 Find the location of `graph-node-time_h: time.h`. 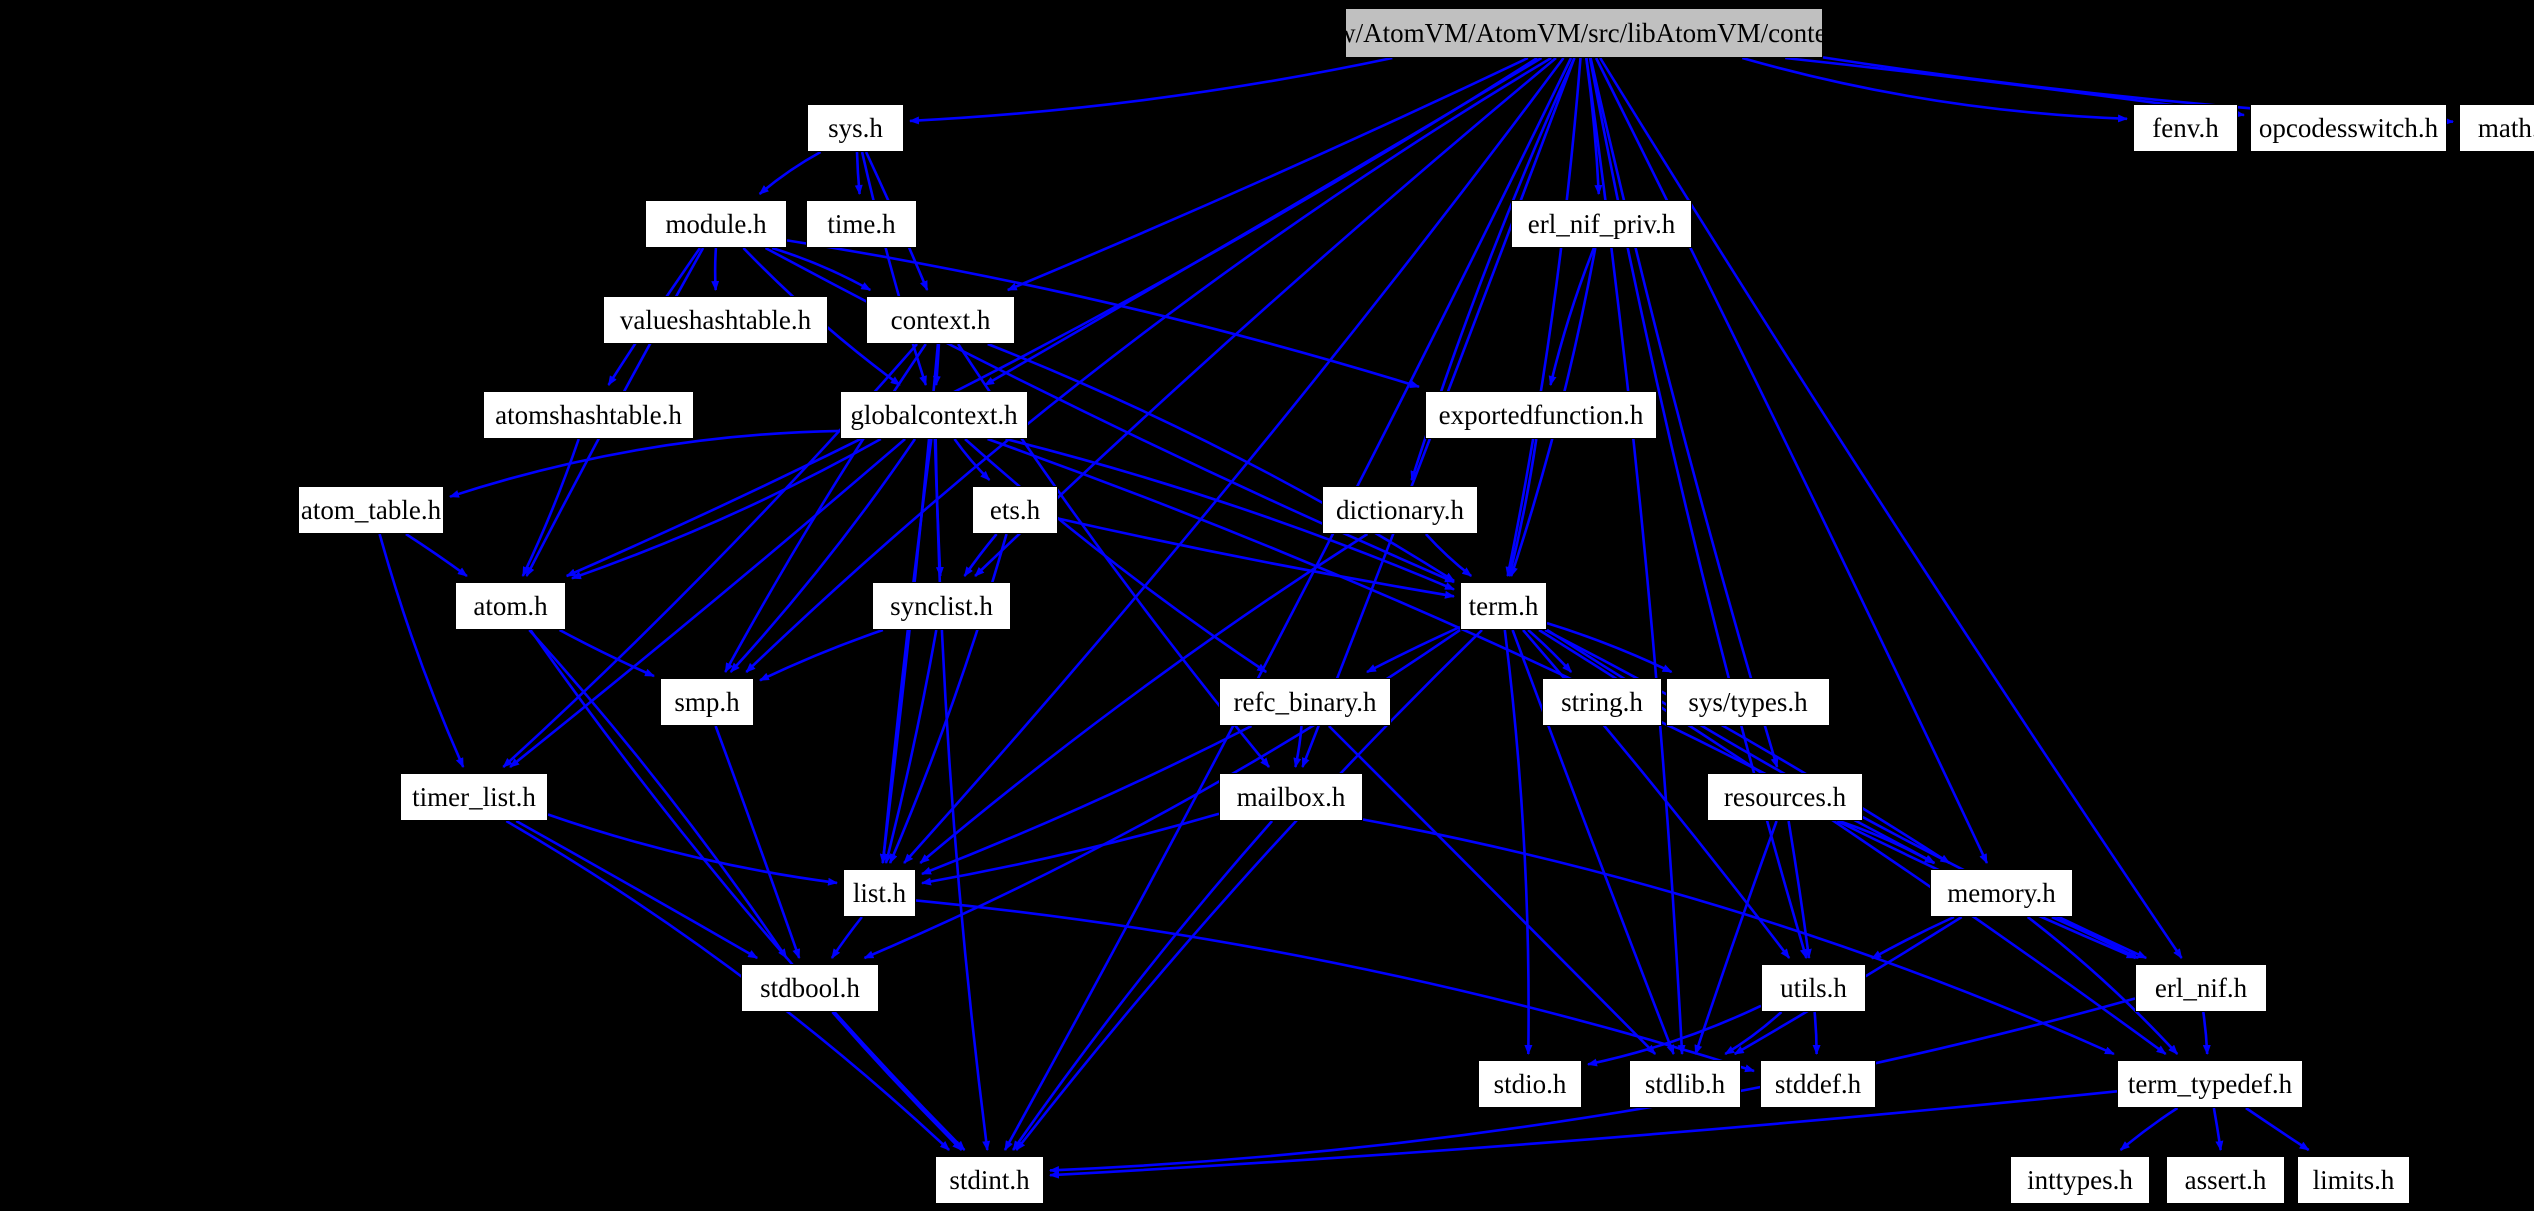

graph-node-time_h: time.h is located at coordinates (861, 224).